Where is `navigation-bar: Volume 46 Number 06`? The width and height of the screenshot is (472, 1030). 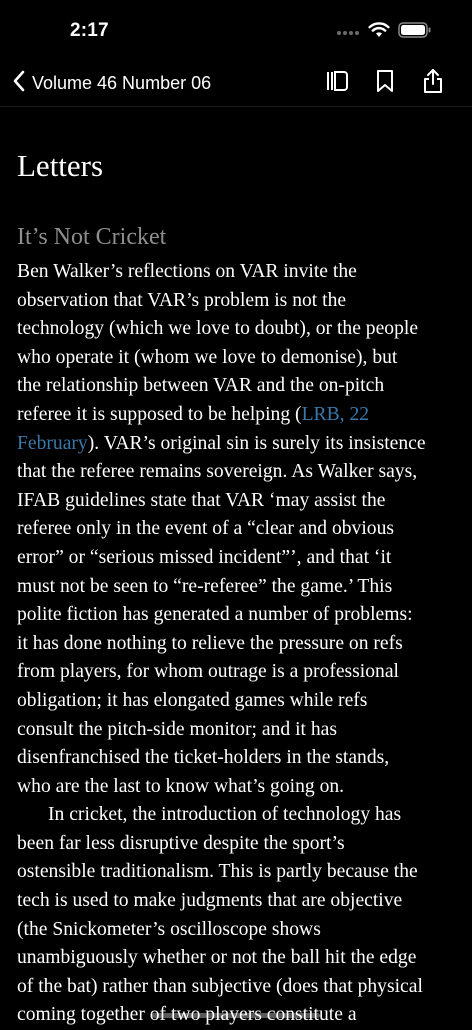 navigation-bar: Volume 46 Number 06 is located at coordinates (236, 83).